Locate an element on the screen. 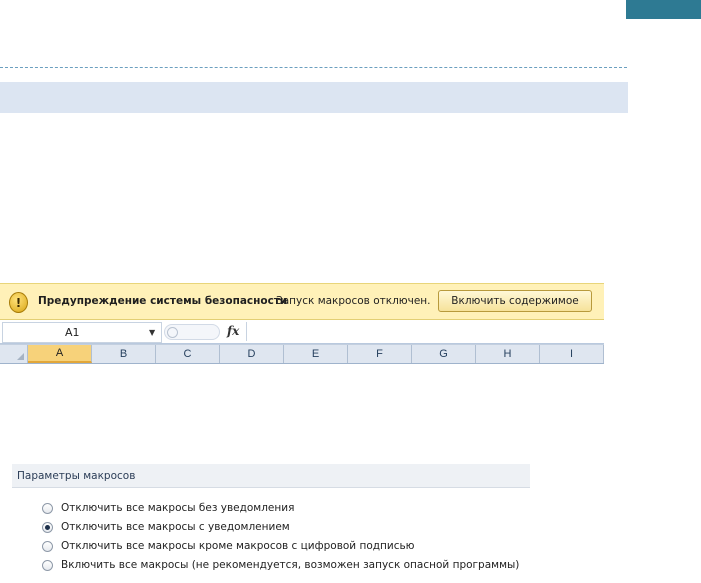 The width and height of the screenshot is (701, 583). select-all-triangle-icon is located at coordinates (20, 356).